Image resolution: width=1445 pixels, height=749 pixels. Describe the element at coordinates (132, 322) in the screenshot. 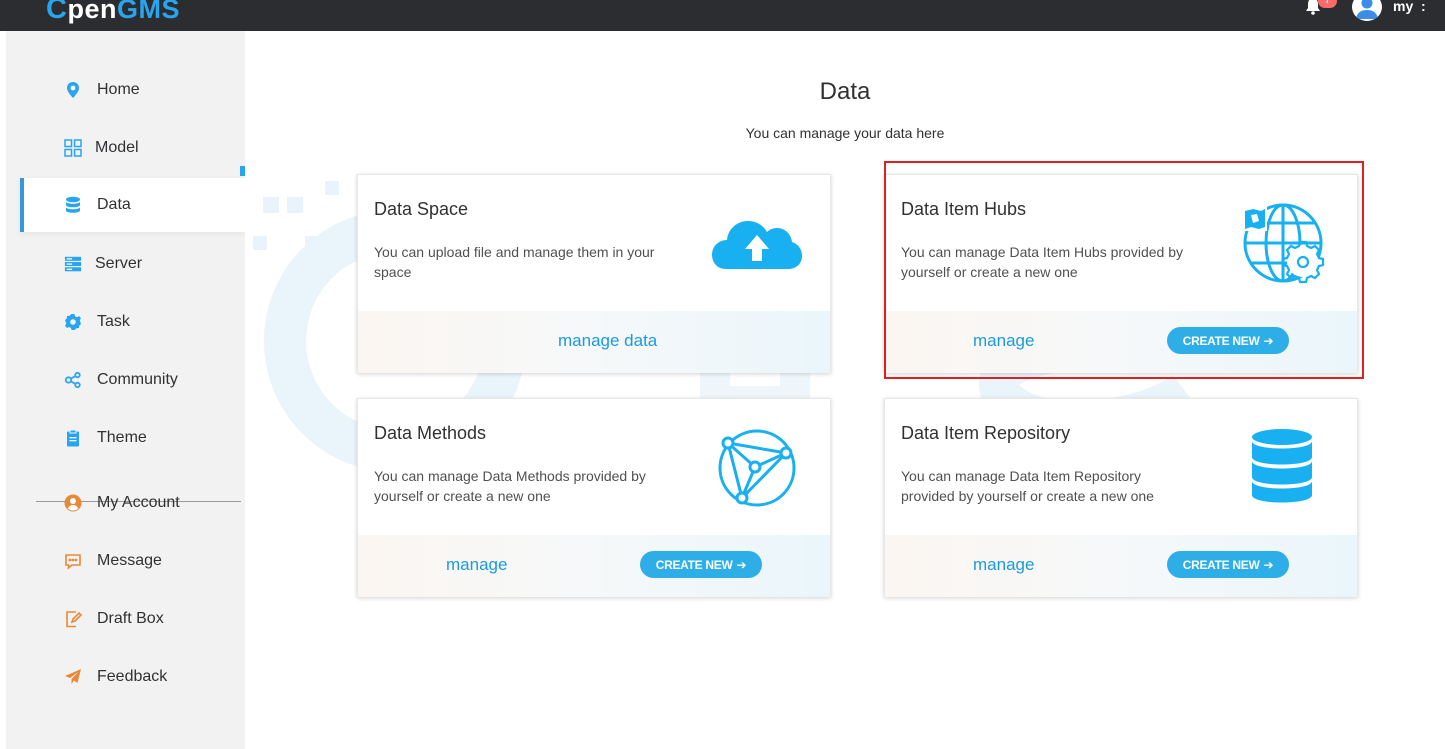

I see `sidebar-item-task: Task` at that location.